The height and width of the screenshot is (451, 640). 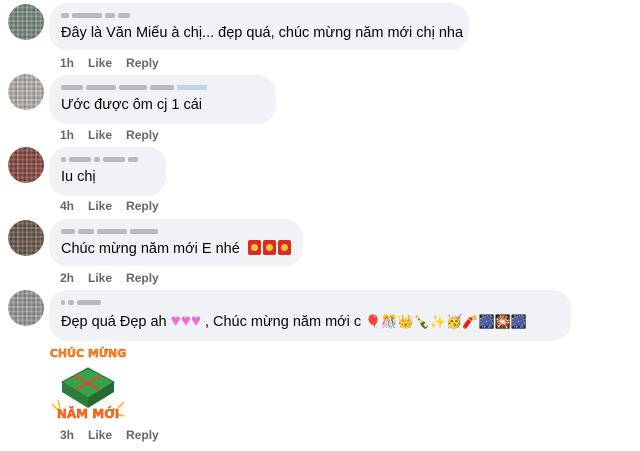 I want to click on comment-time: 4h, so click(x=67, y=206).